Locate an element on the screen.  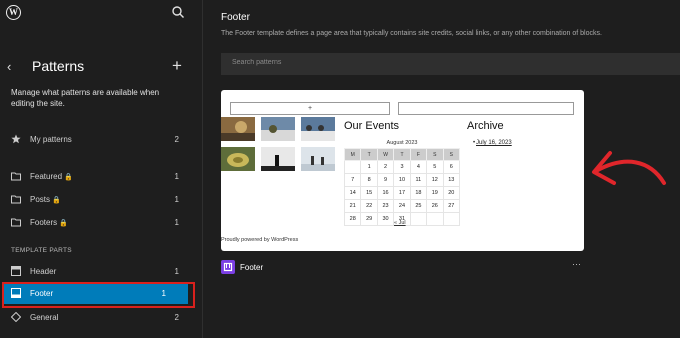
calendar-day: 24 is located at coordinates (402, 206).